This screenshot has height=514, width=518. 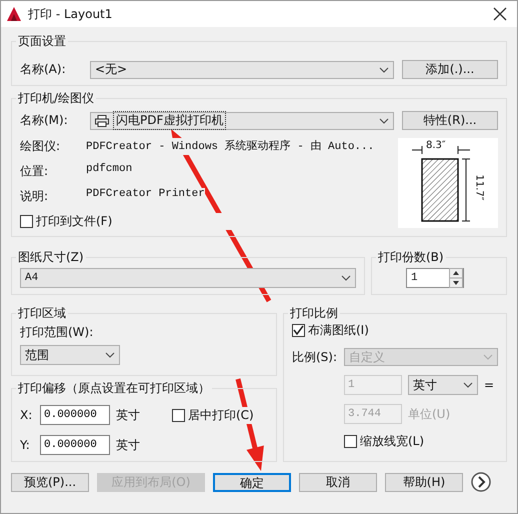 What do you see at coordinates (188, 278) in the screenshot?
I see `dropdown: A4` at bounding box center [188, 278].